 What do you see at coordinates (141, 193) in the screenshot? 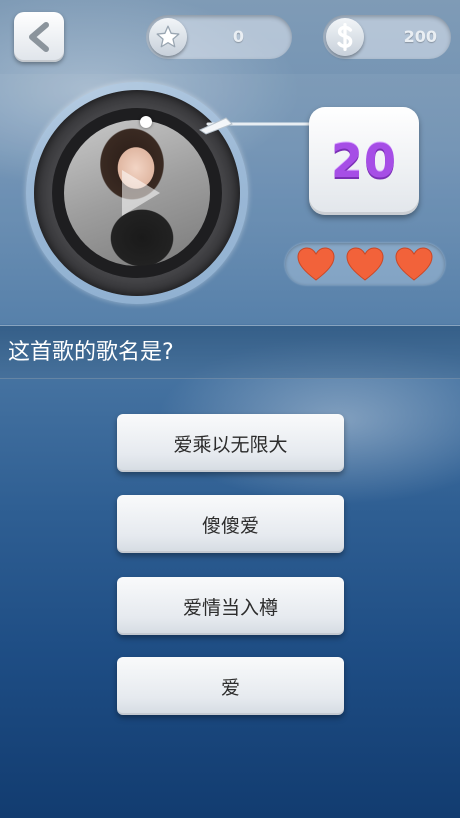
I see `play-triangle-icon` at bounding box center [141, 193].